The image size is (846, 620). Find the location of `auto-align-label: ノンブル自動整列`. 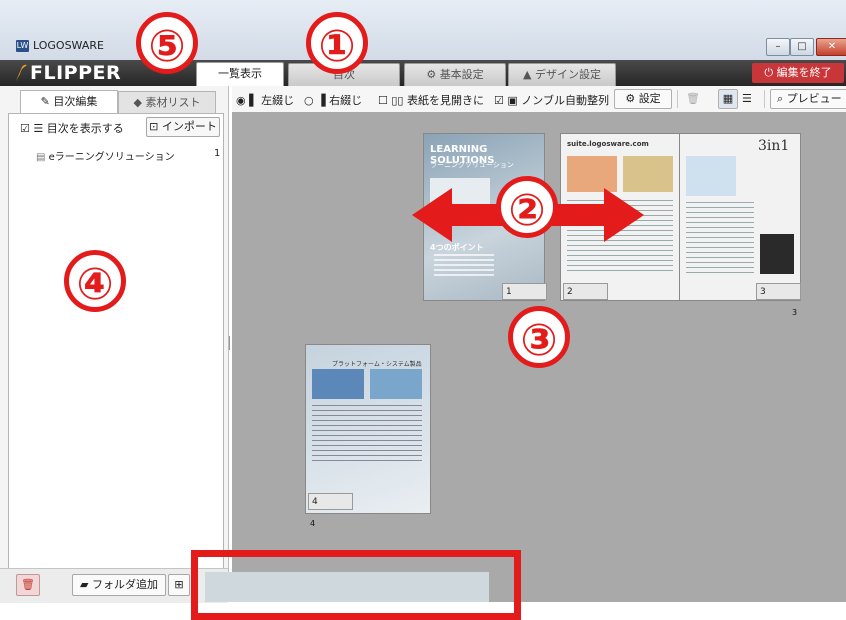

auto-align-label: ノンブル自動整列 is located at coordinates (565, 100).